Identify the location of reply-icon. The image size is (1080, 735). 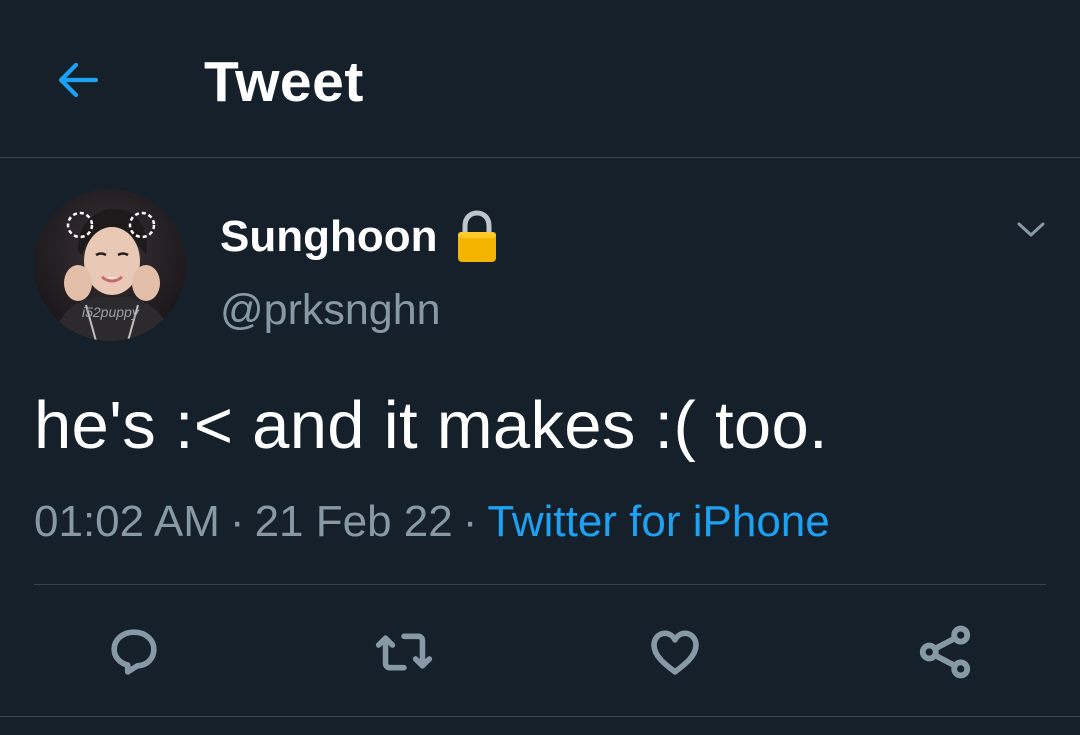
(134, 652).